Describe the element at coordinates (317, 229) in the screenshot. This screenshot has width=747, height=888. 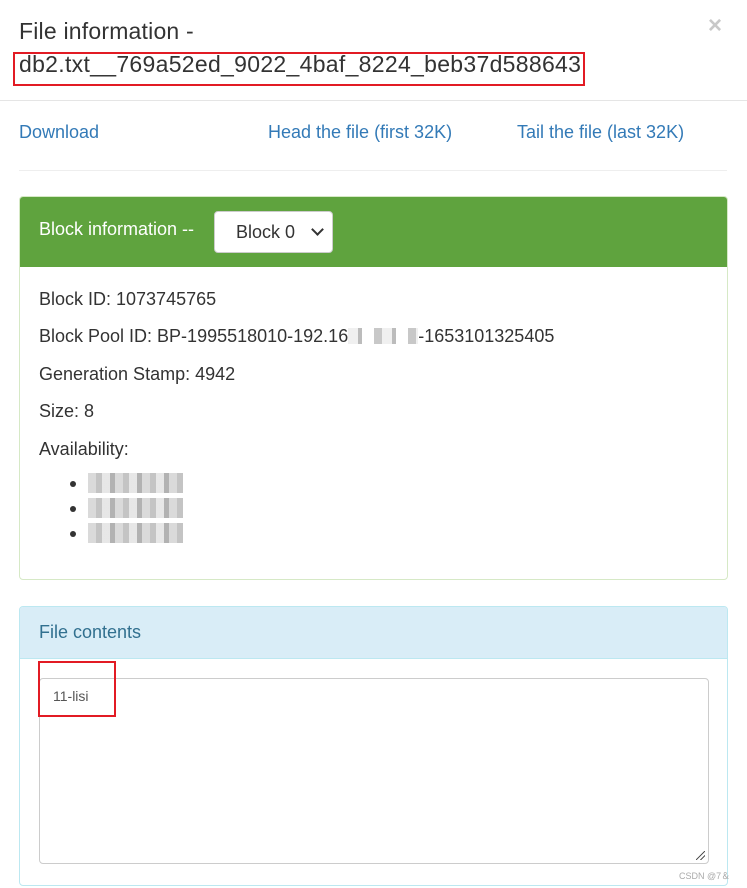
I see `chevron-down-icon` at that location.